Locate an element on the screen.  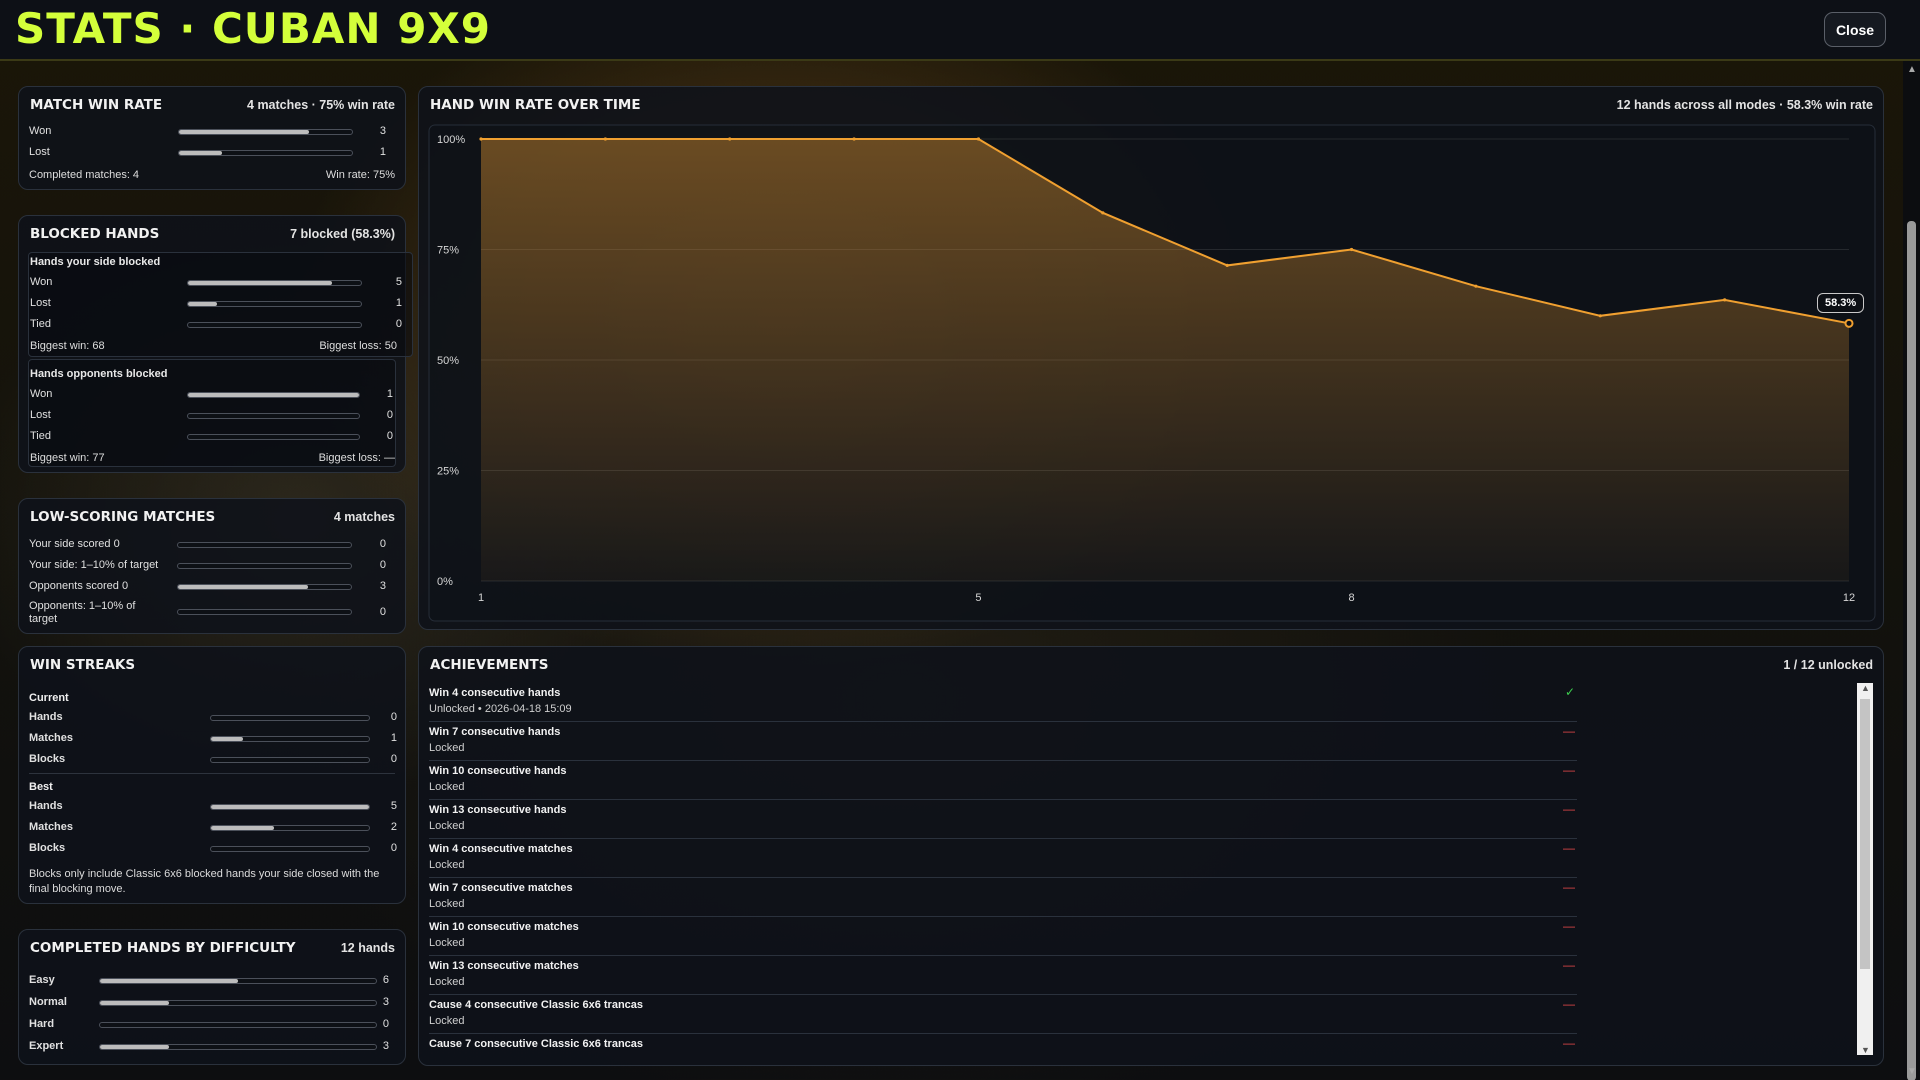
stat-label: Opponents scored 0 is located at coordinates (79, 586).